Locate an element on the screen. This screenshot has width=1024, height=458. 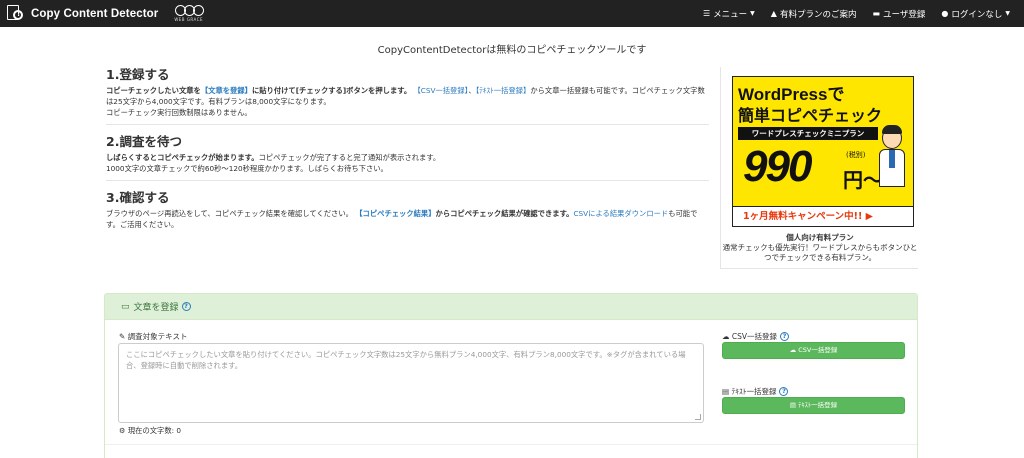
brand-link: ! Copy Content Detector is located at coordinates (82, 14).